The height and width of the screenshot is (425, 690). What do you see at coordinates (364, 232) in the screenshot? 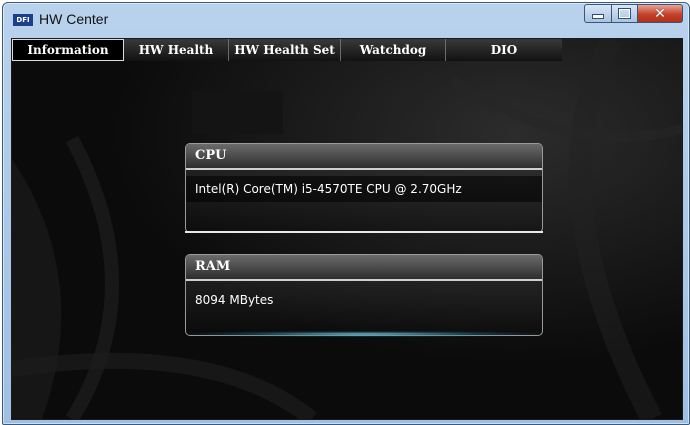
I see `cpu-panel-divider` at bounding box center [364, 232].